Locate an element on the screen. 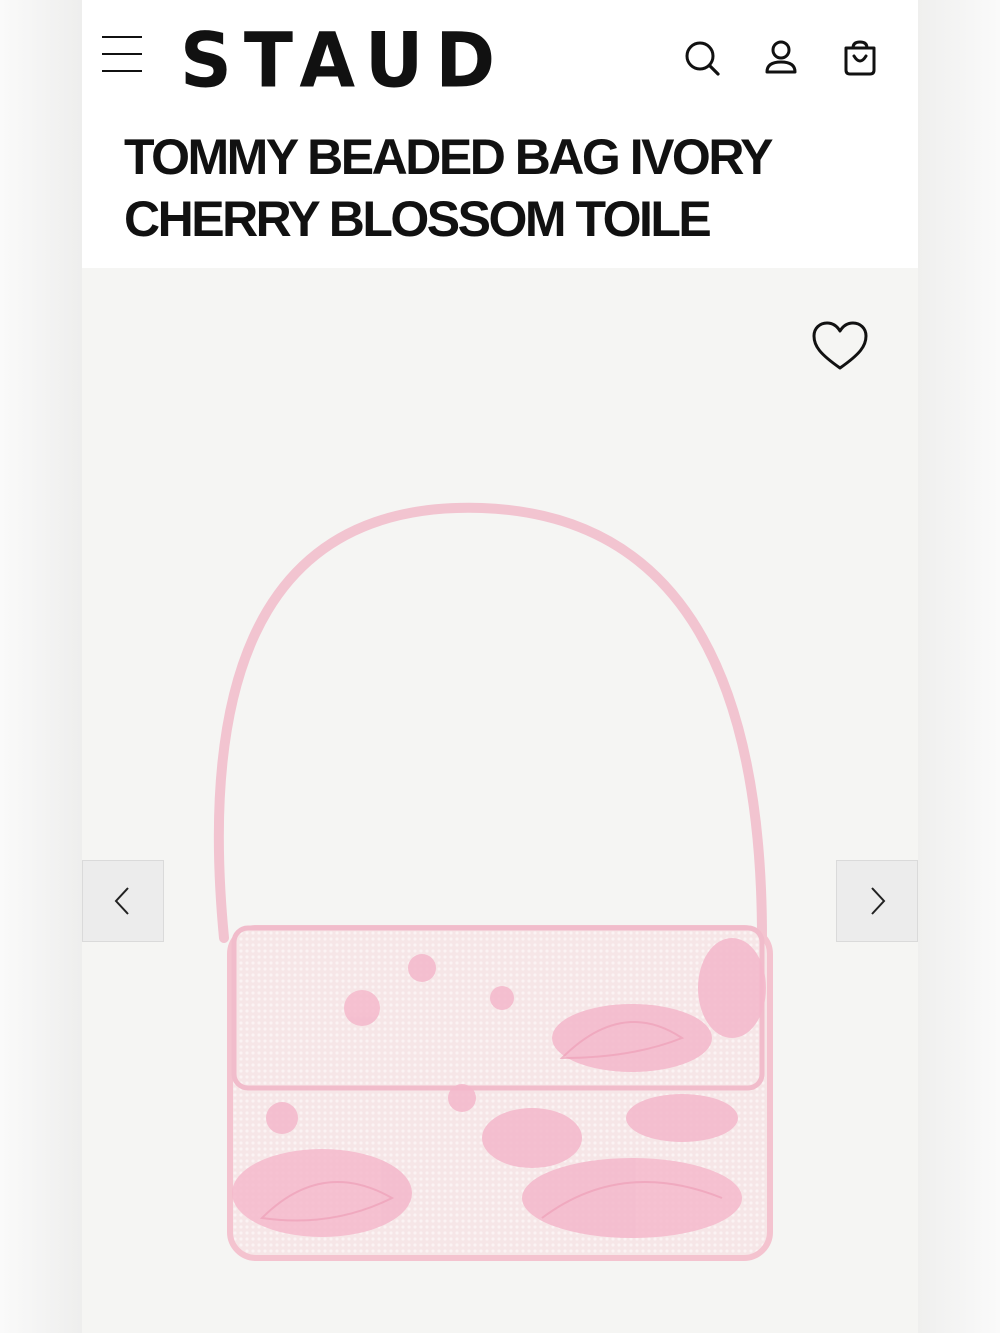  heart-icon is located at coordinates (840, 347).